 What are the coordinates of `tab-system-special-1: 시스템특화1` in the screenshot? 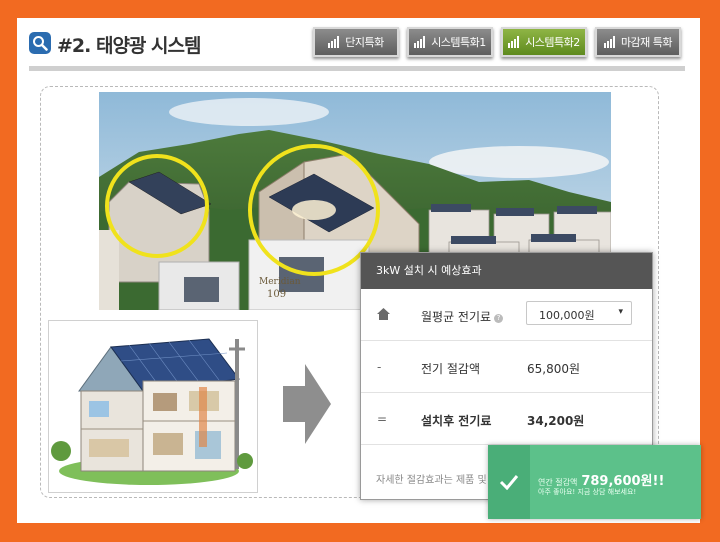 It's located at (450, 42).